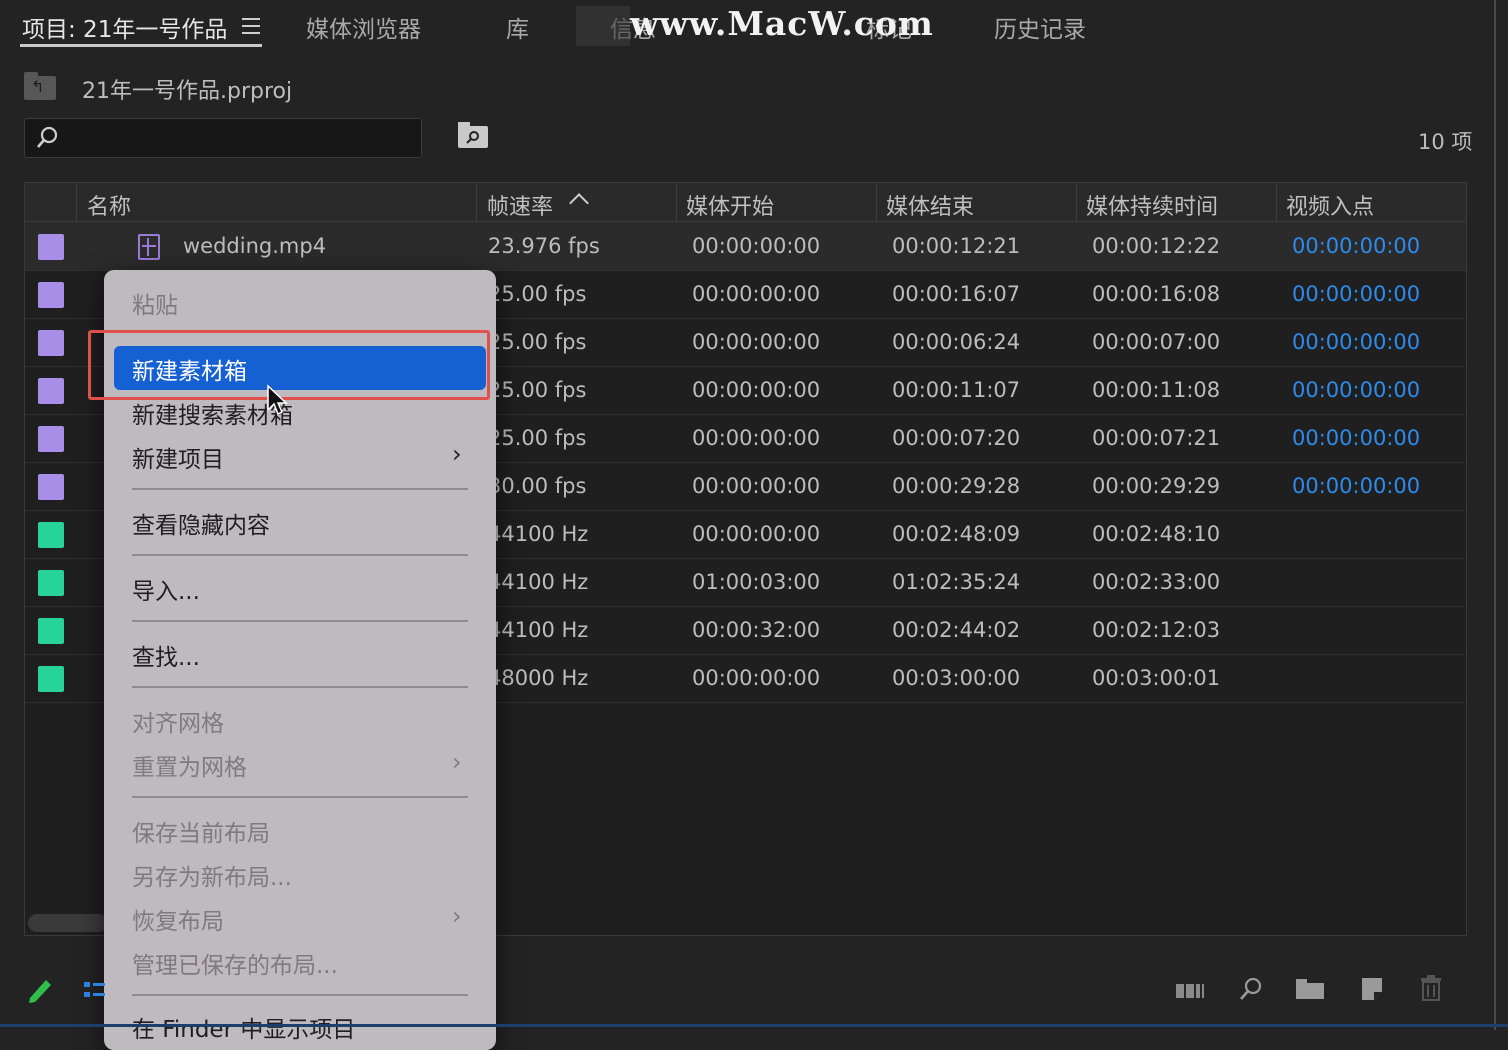  Describe the element at coordinates (1156, 438) in the screenshot. I see `cell-media-duration: 00:00:07:21` at that location.